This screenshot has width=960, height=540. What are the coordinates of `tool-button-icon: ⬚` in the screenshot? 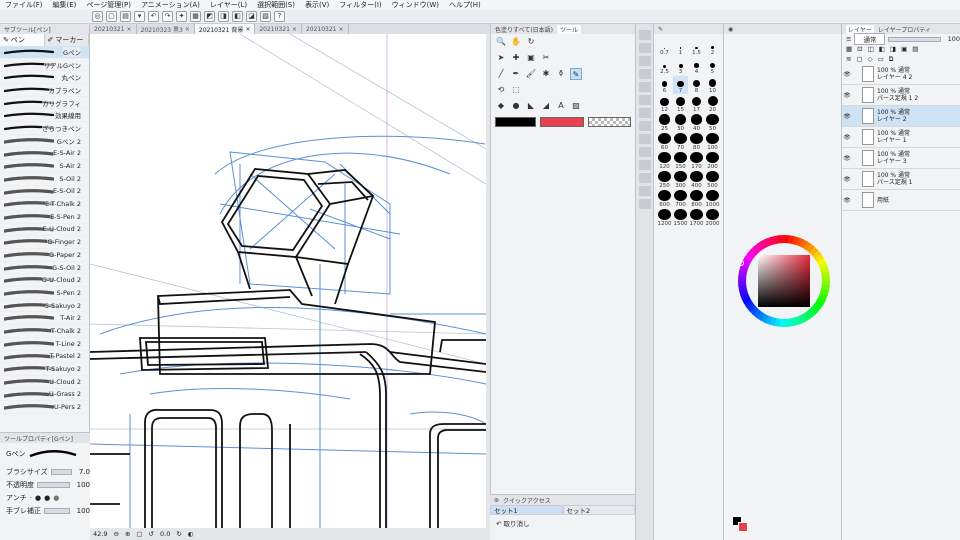 It's located at (516, 90).